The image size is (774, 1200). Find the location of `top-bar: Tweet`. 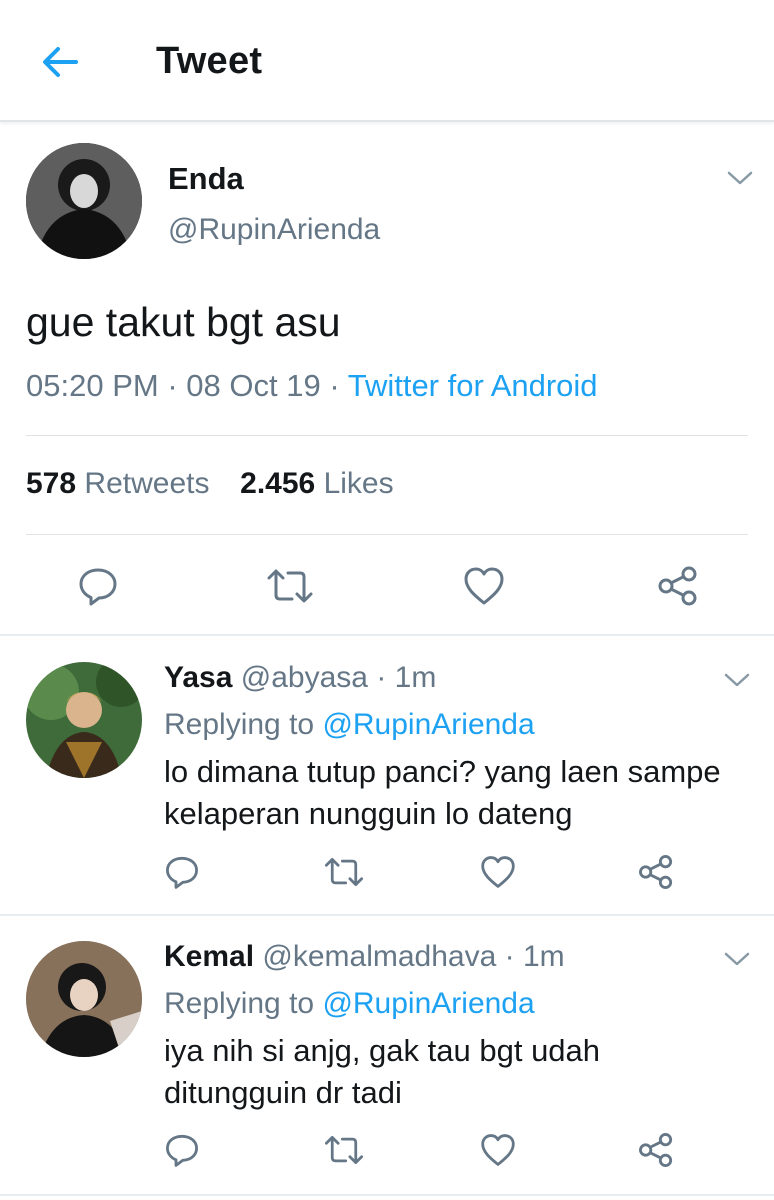

top-bar: Tweet is located at coordinates (387, 61).